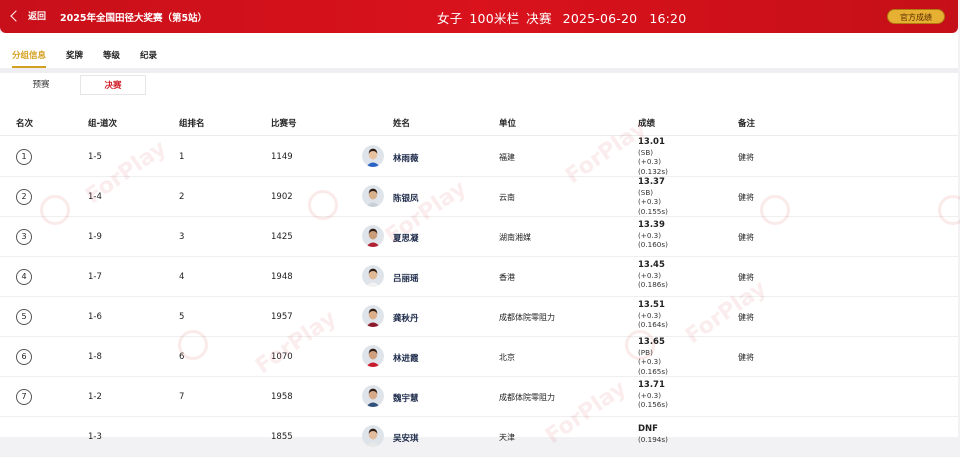  What do you see at coordinates (653, 324) in the screenshot?
I see `result-detail: (0.164s)` at bounding box center [653, 324].